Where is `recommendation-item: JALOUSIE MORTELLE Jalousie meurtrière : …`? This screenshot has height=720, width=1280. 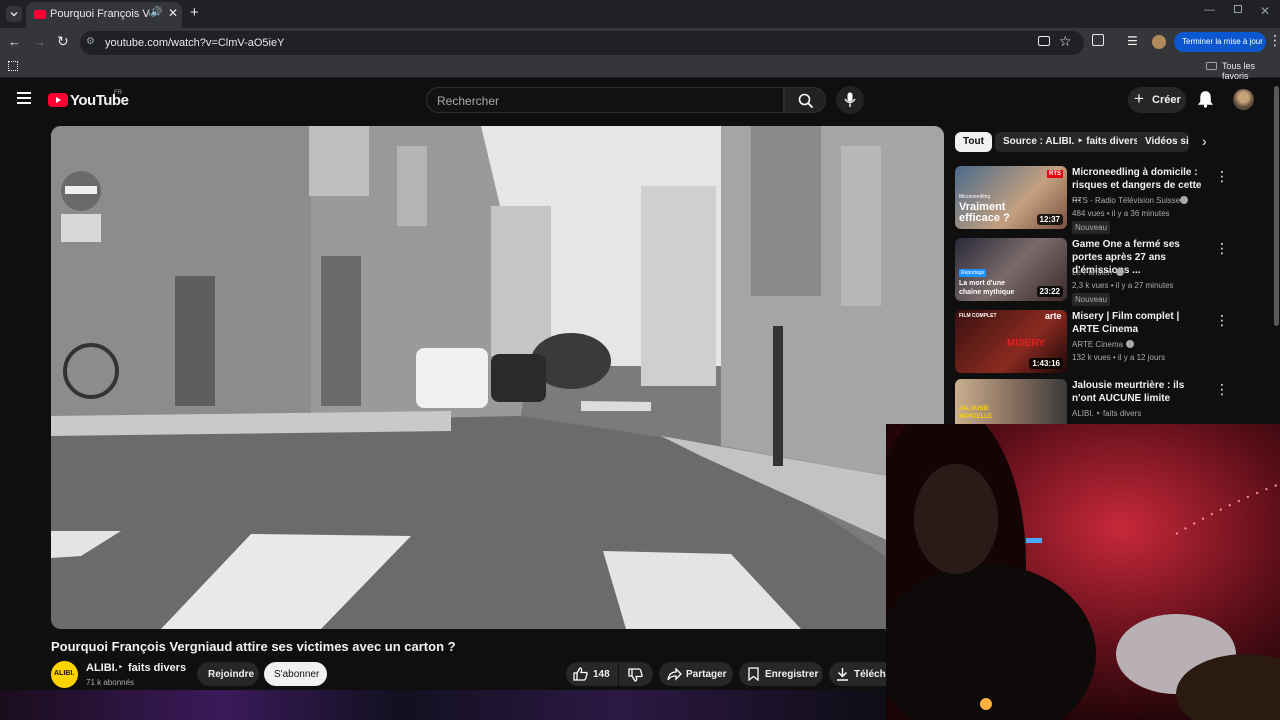 recommendation-item: JALOUSIE MORTELLE Jalousie meurtrière : … is located at coordinates (1115, 401).